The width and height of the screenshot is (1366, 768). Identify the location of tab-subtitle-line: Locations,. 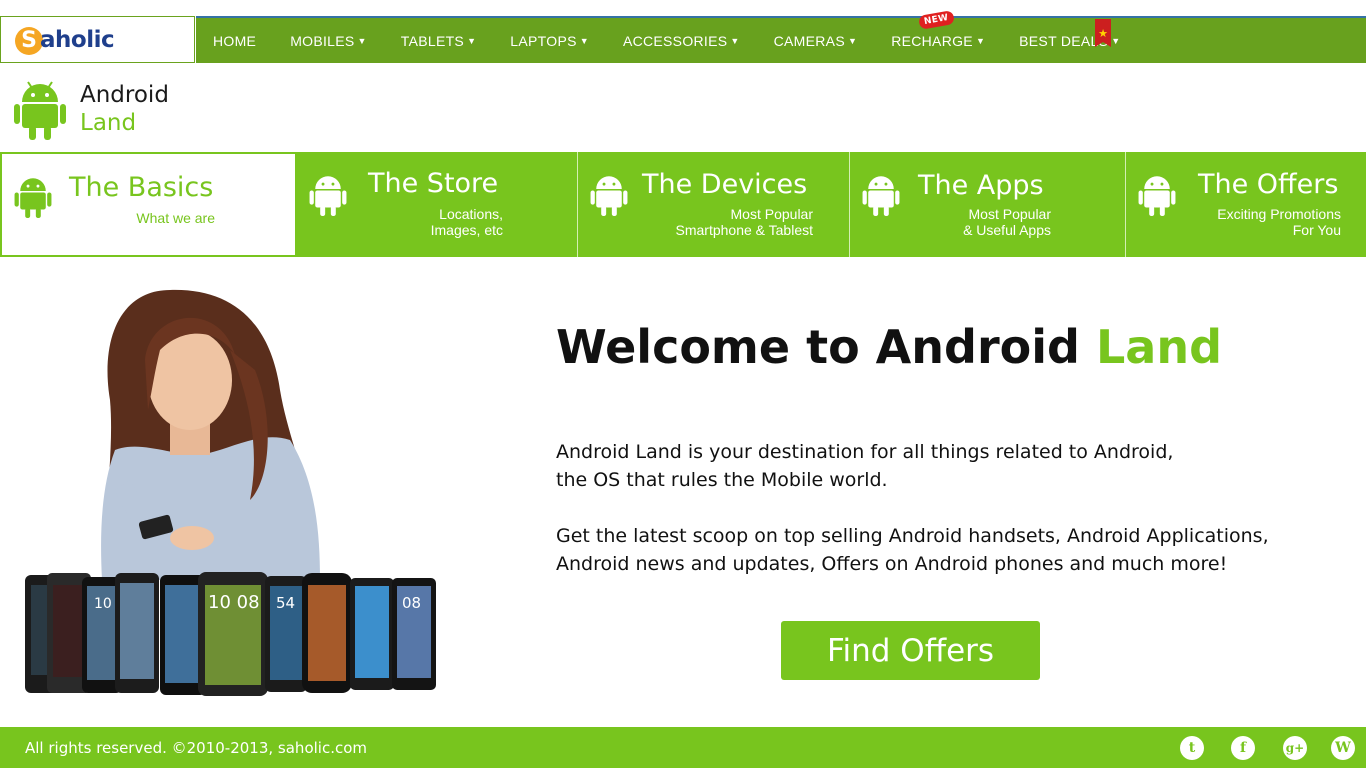
(471, 214).